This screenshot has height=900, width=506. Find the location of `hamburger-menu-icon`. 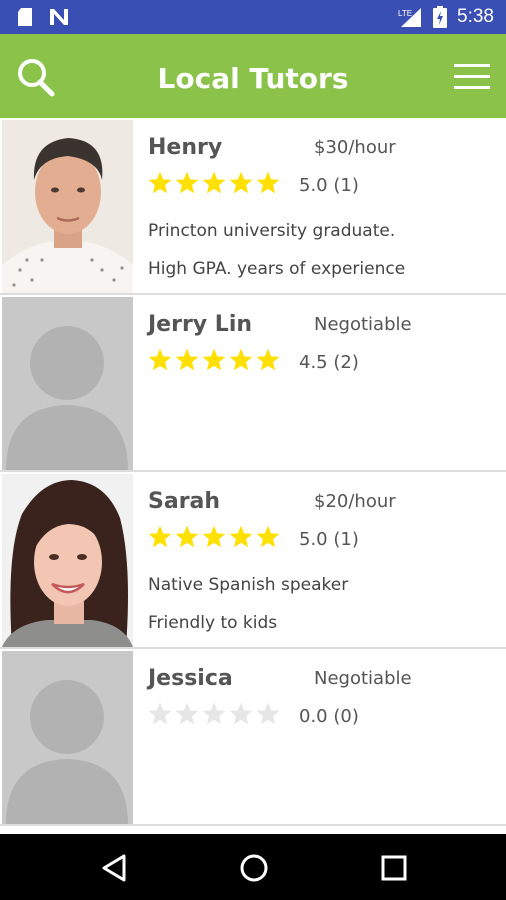

hamburger-menu-icon is located at coordinates (472, 77).